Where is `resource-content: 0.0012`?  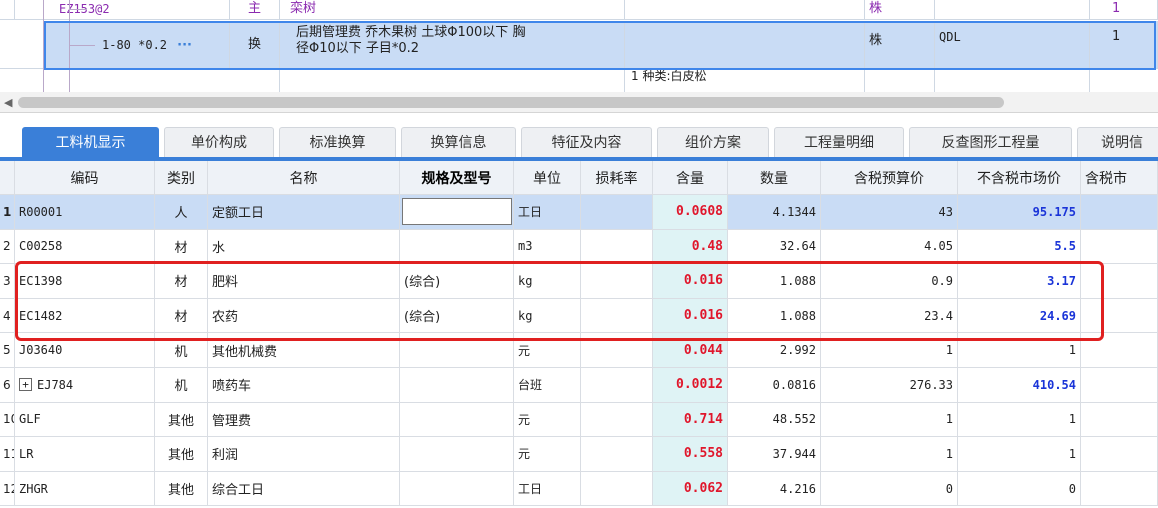
resource-content: 0.0012 is located at coordinates (690, 385).